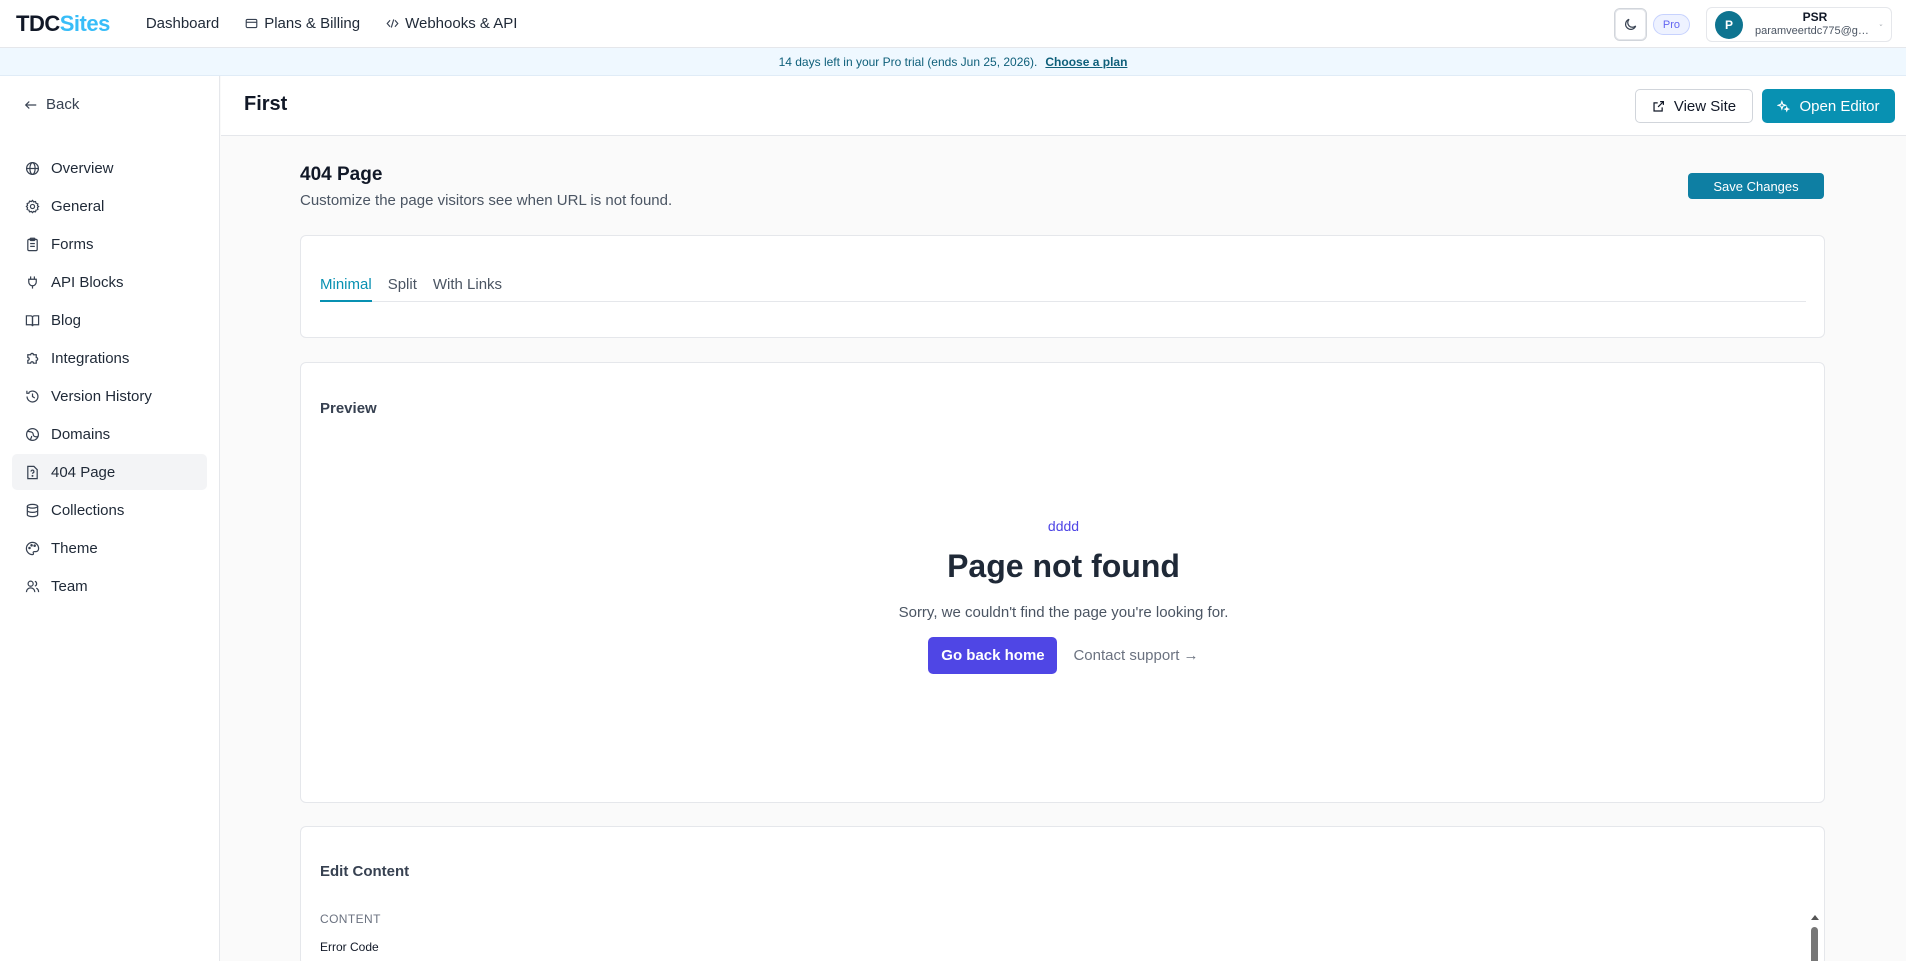  I want to click on moon-icon, so click(1630, 24).